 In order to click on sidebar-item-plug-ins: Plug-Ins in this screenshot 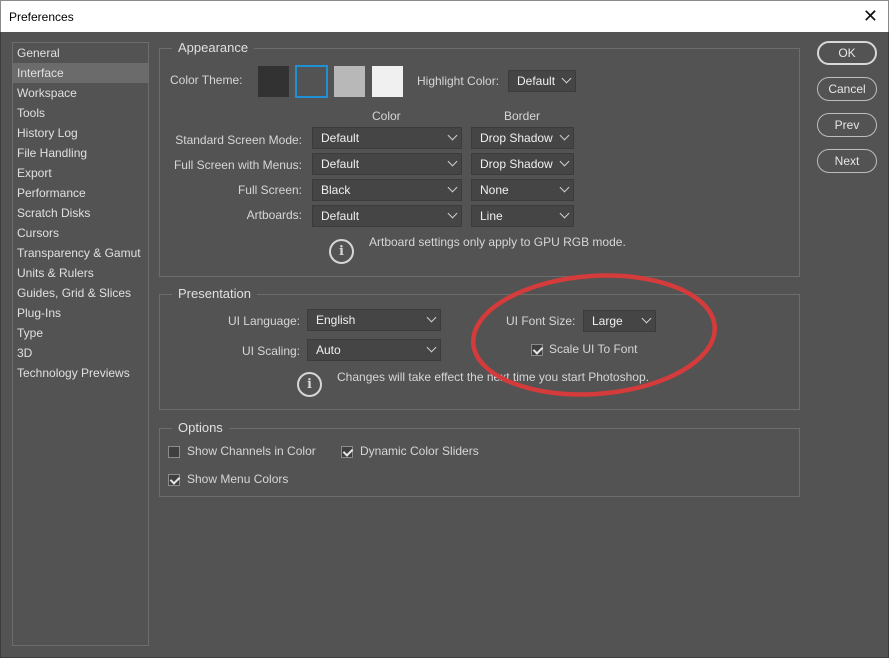, I will do `click(80, 313)`.